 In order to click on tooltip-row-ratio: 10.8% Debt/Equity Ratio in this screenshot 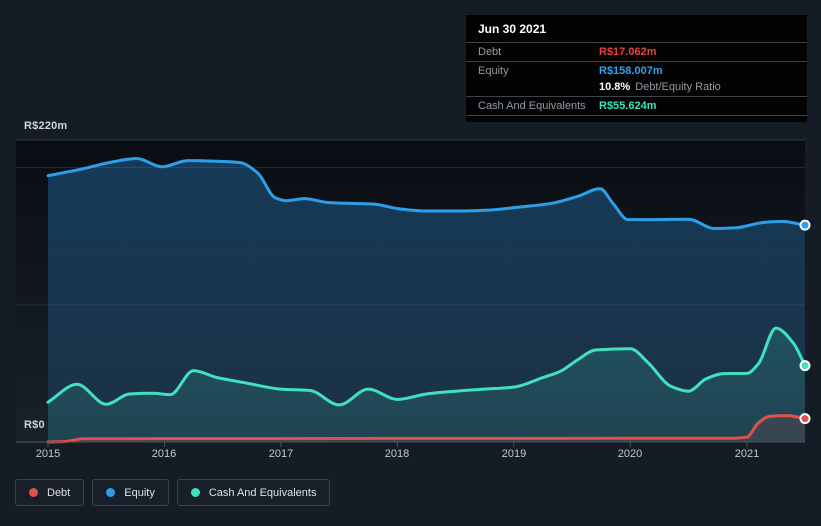, I will do `click(636, 88)`.